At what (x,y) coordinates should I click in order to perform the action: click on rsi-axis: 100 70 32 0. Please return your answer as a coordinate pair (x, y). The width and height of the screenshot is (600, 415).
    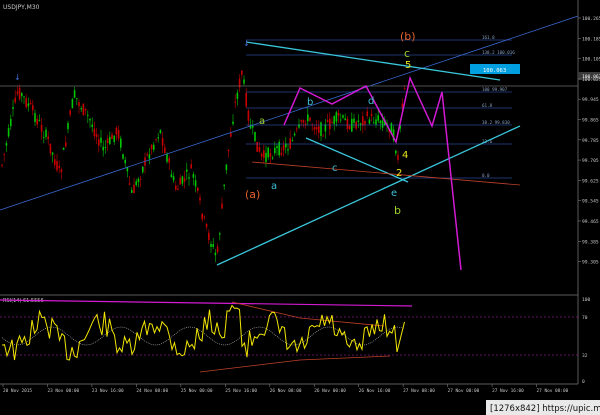
    Looking at the image, I should click on (586, 341).